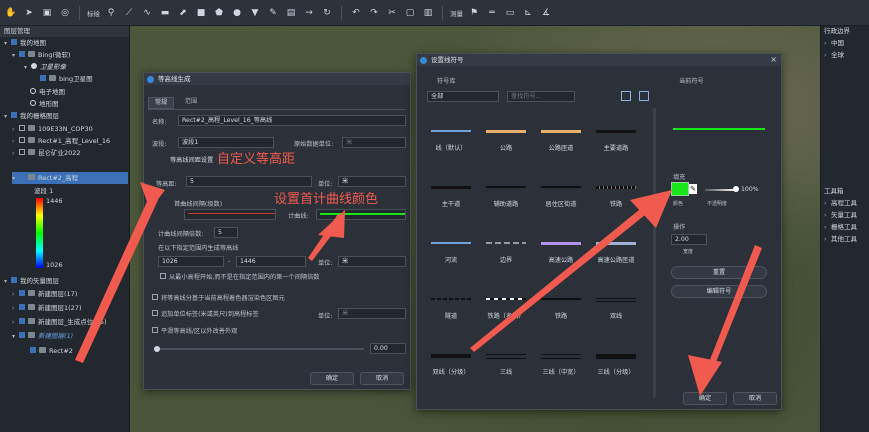 The width and height of the screenshot is (869, 432). Describe the element at coordinates (327, 13) in the screenshot. I see `rotate-icon: ↻` at that location.